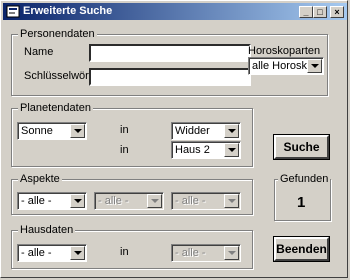 The width and height of the screenshot is (350, 280). I want to click on planet-select: Sonne, so click(52, 131).